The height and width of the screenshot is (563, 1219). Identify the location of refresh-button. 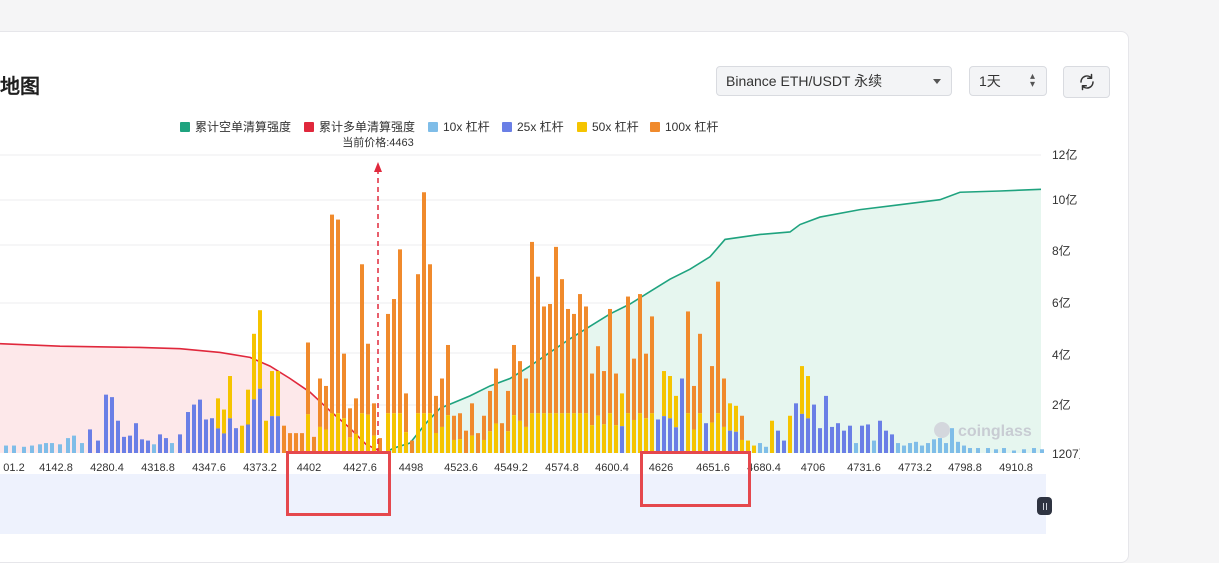
(1086, 82).